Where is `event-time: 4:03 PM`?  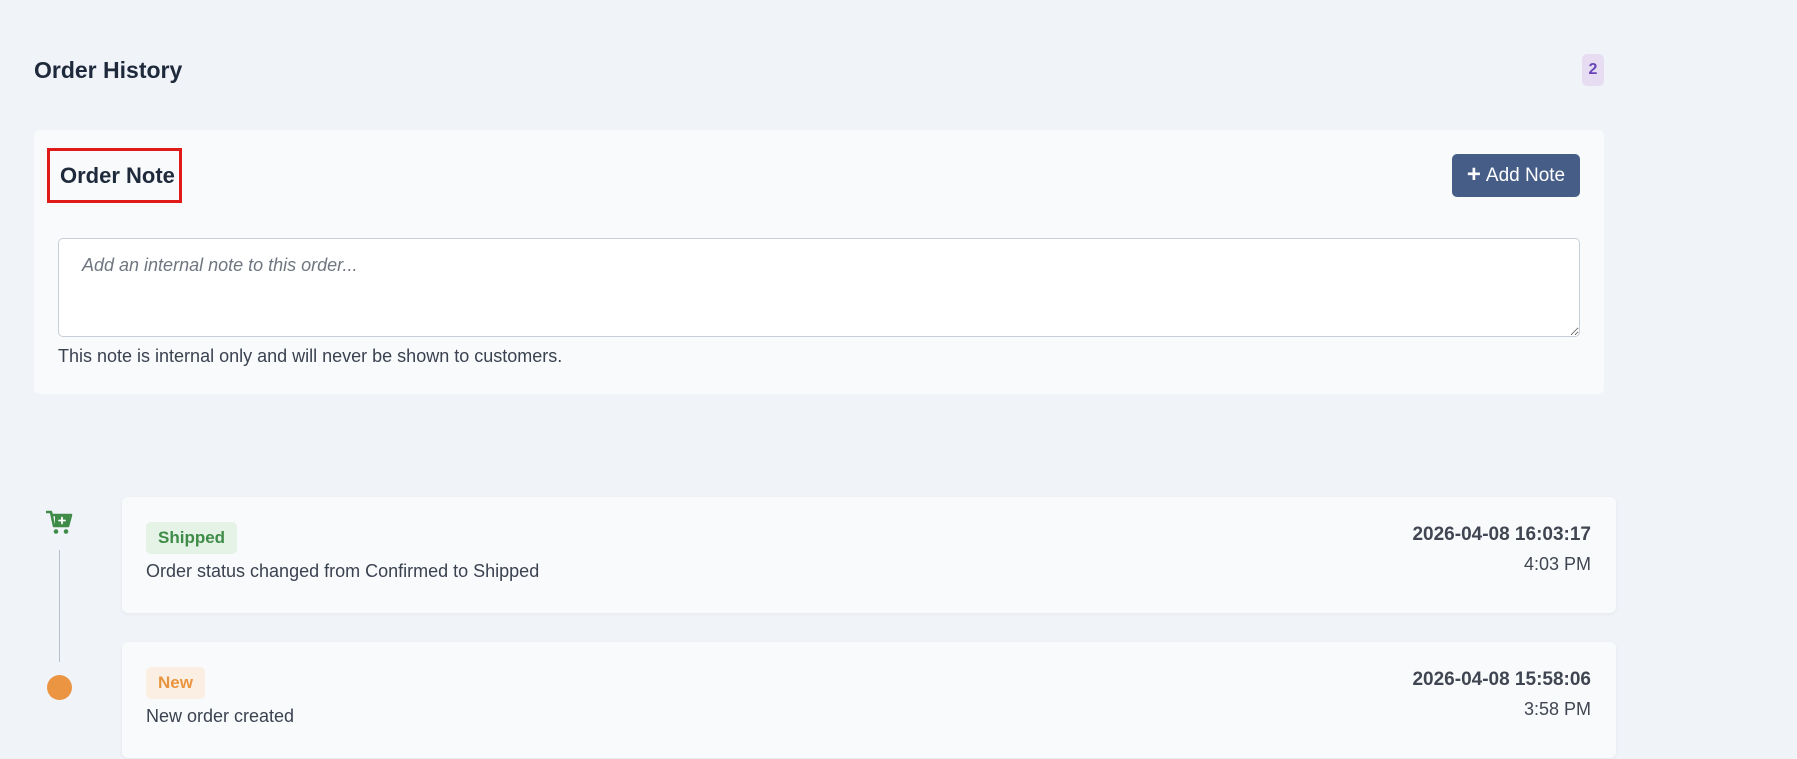
event-time: 4:03 PM is located at coordinates (1557, 564).